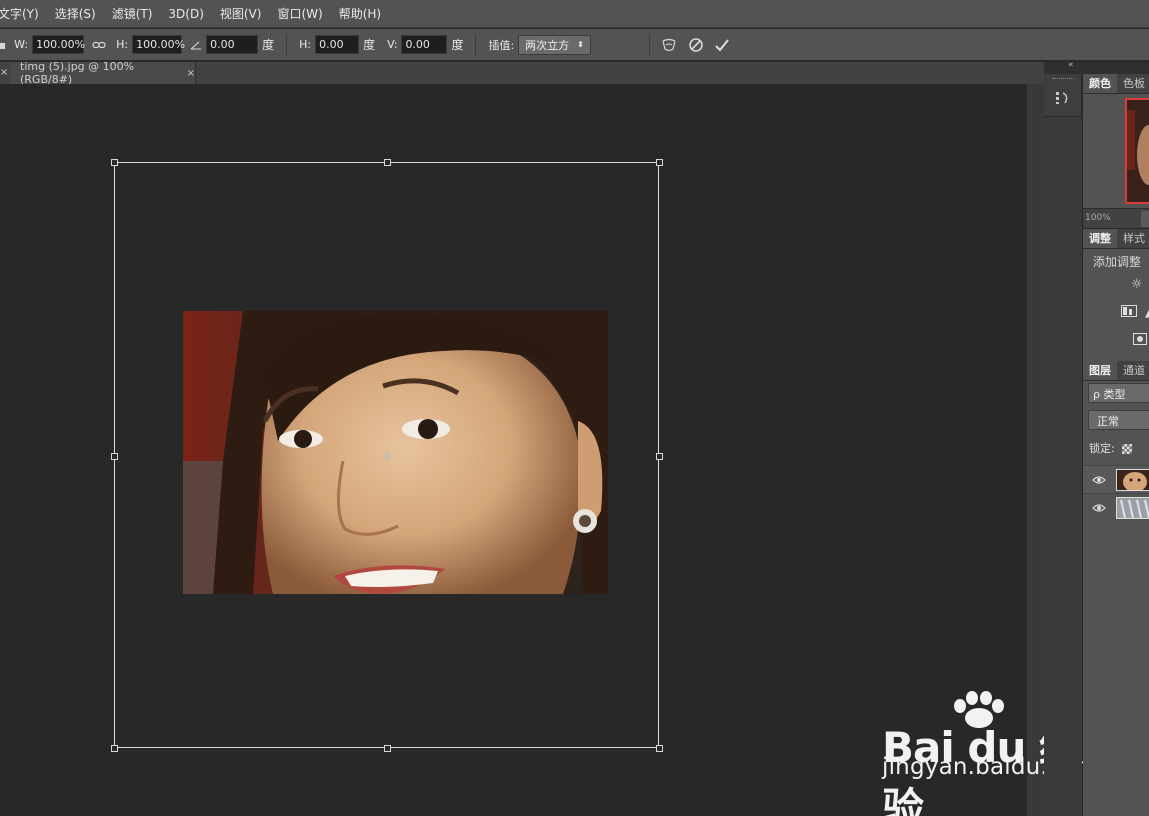  Describe the element at coordinates (3, 45) in the screenshot. I see `reference-point-icon: ▪` at that location.